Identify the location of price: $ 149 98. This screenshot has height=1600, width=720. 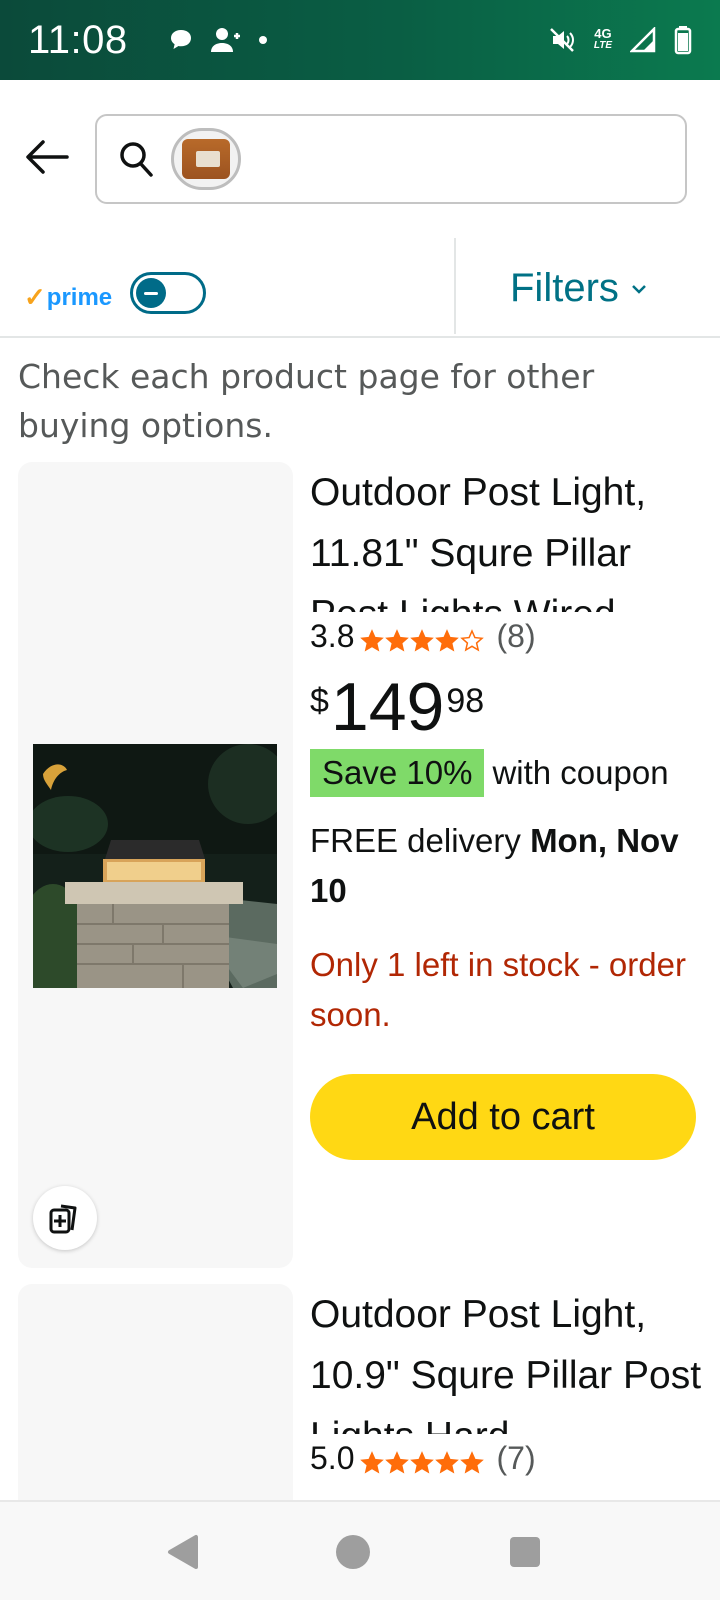
(510, 707).